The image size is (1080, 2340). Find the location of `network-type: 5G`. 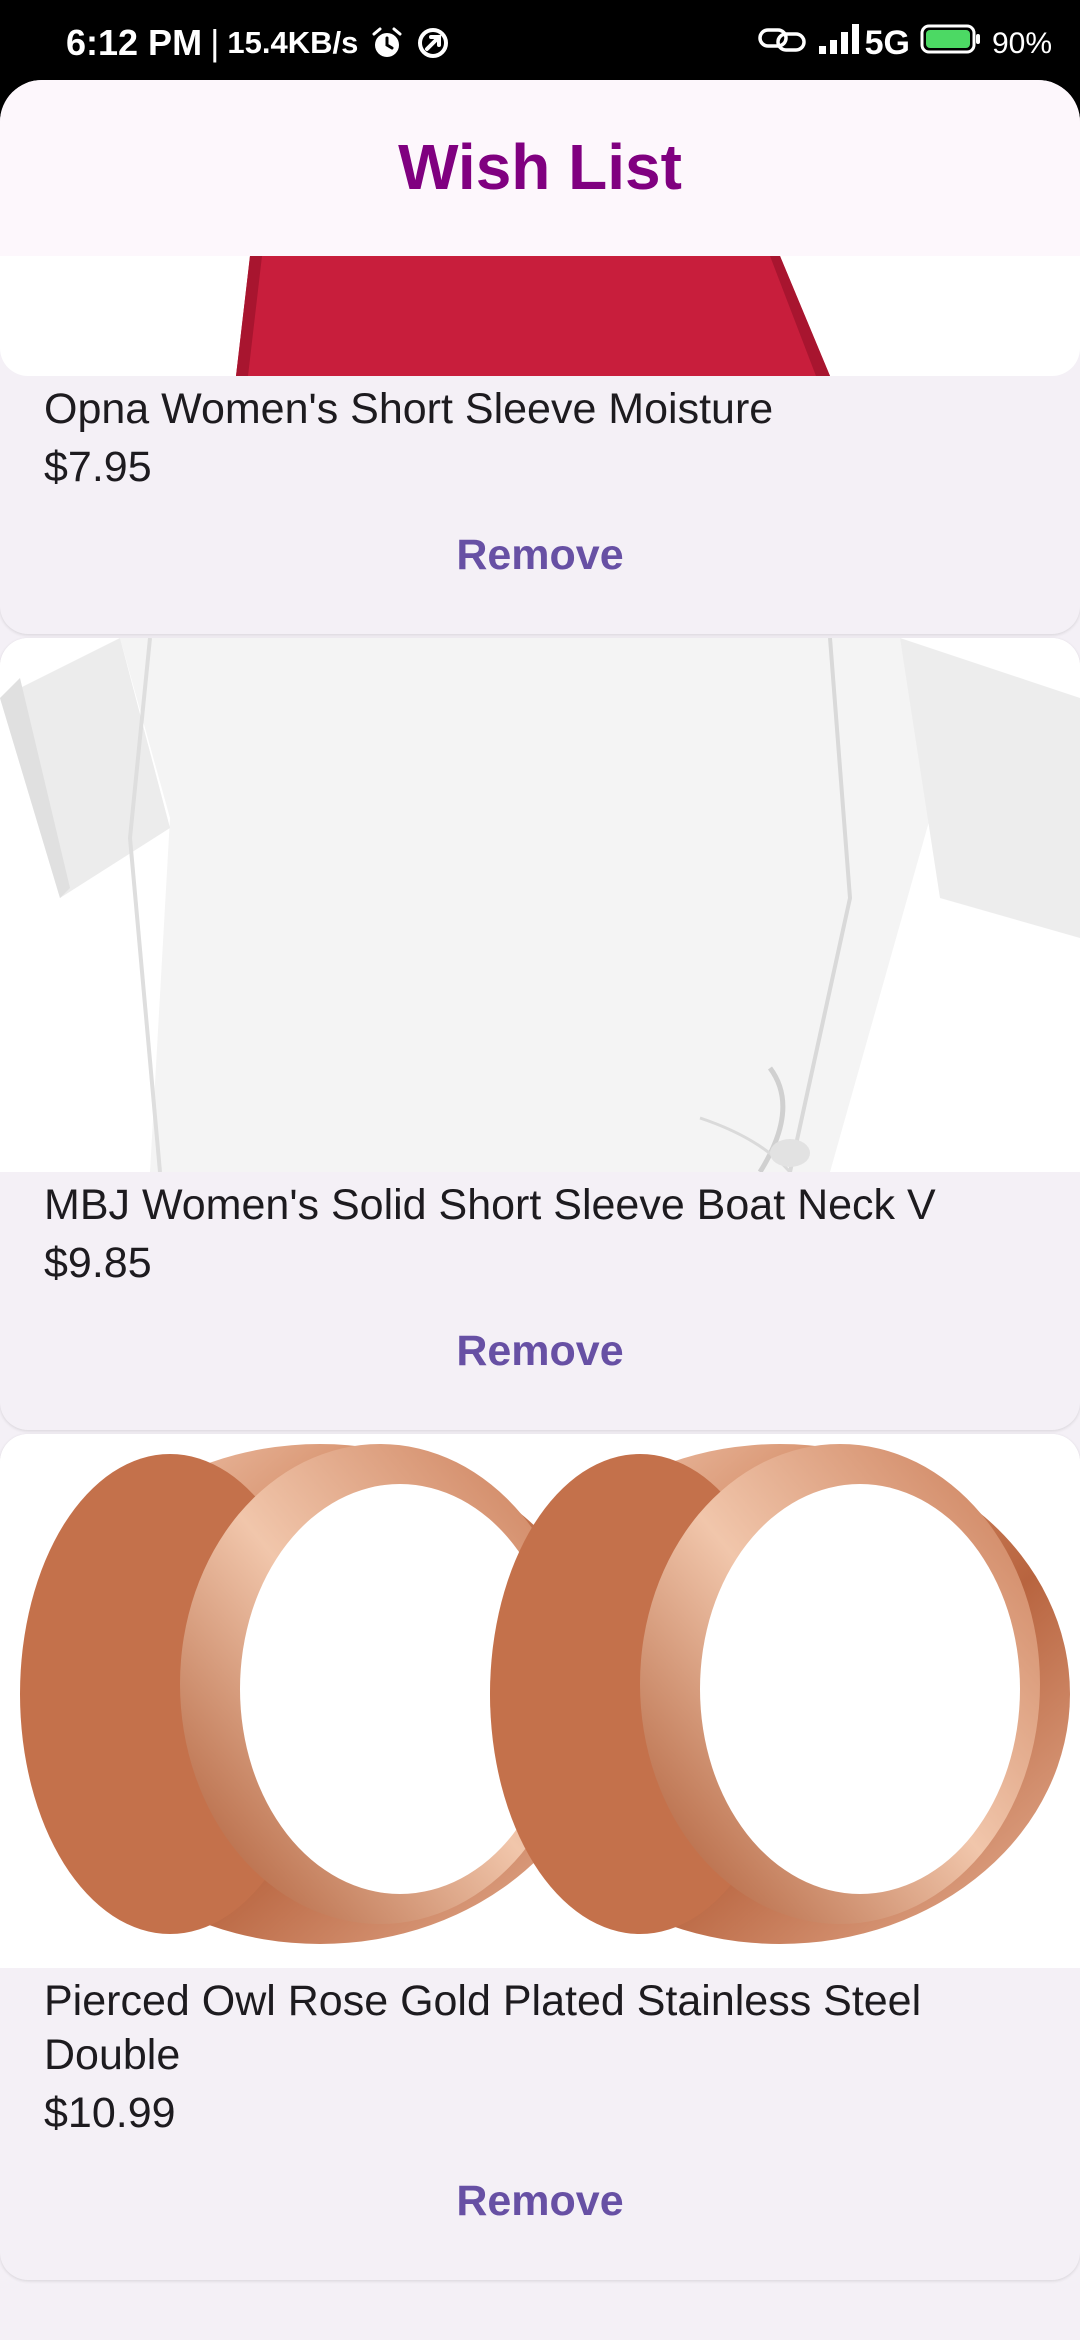

network-type: 5G is located at coordinates (887, 43).